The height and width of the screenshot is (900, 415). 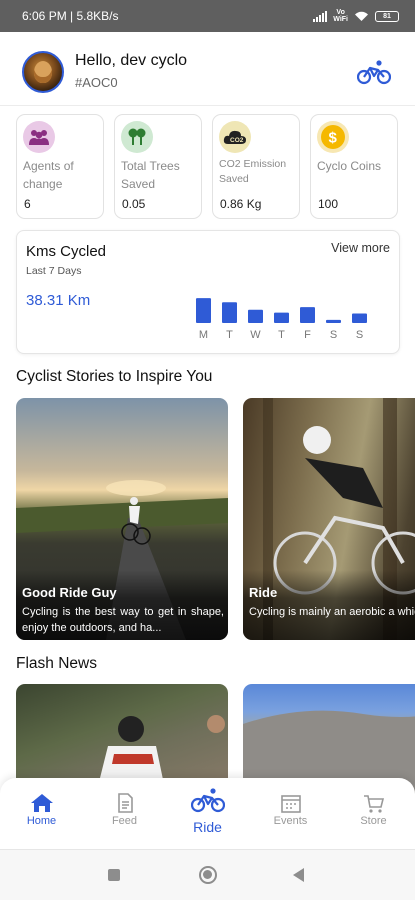 I want to click on back-button, so click(x=298, y=875).